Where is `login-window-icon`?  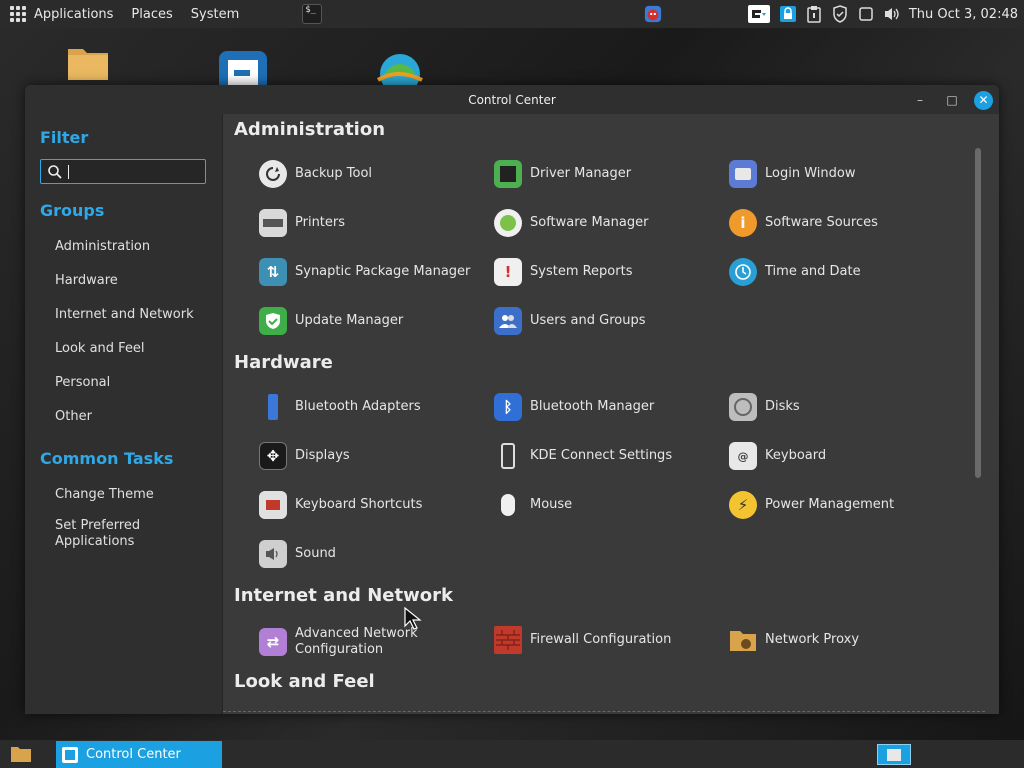 login-window-icon is located at coordinates (743, 174).